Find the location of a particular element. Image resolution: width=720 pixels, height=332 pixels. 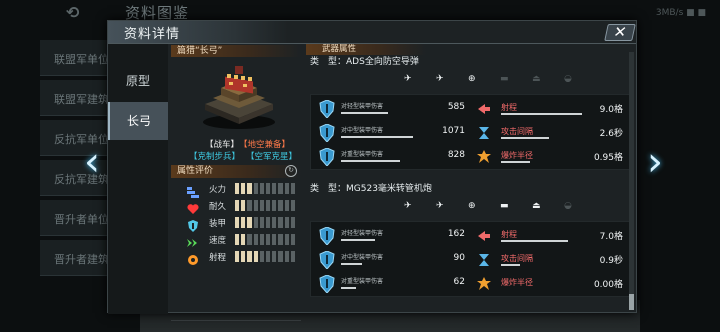

stat-value: 2.6秒 is located at coordinates (611, 134).